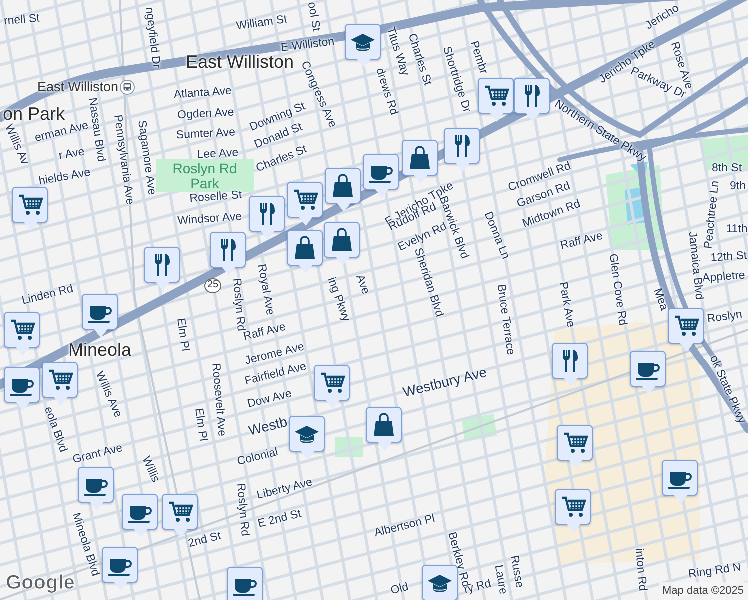 This screenshot has width=748, height=600. I want to click on street-label: eola Blvd, so click(55, 430).